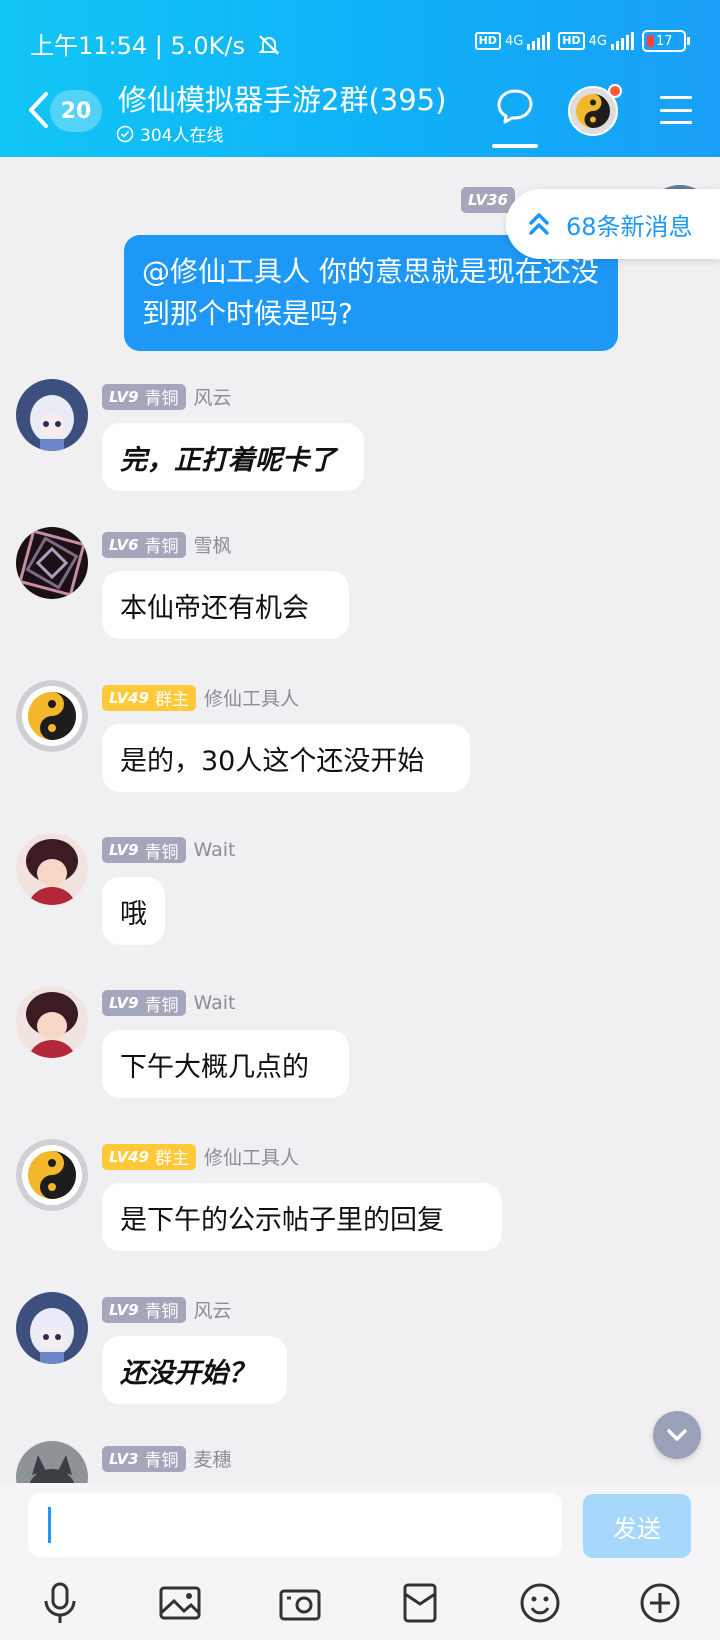 The image size is (720, 1640). Describe the element at coordinates (613, 224) in the screenshot. I see `new-messages-button: 68条新消息` at that location.